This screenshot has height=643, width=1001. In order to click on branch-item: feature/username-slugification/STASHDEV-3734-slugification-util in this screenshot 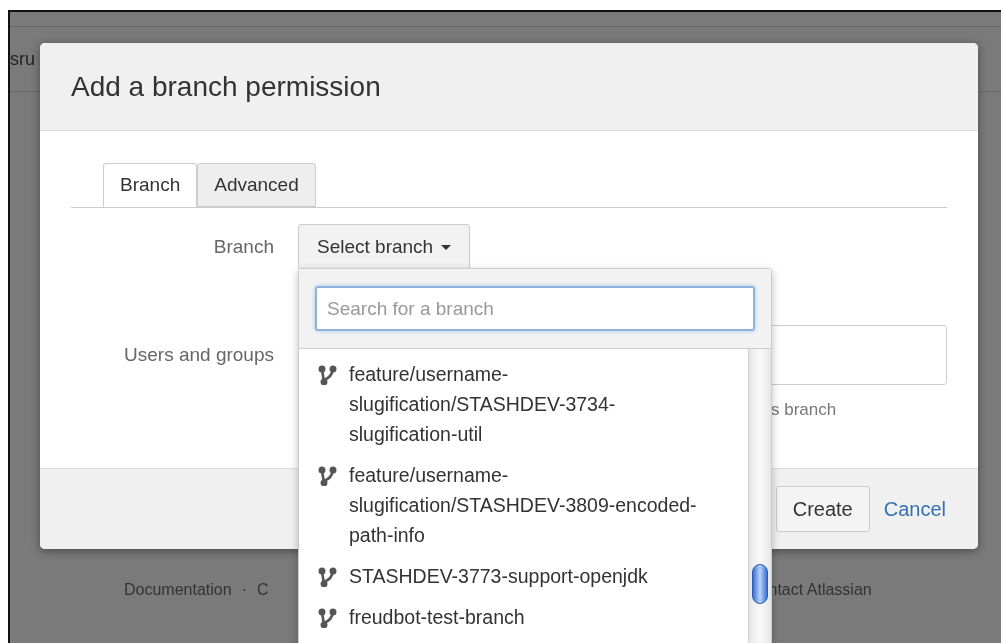, I will do `click(532, 404)`.